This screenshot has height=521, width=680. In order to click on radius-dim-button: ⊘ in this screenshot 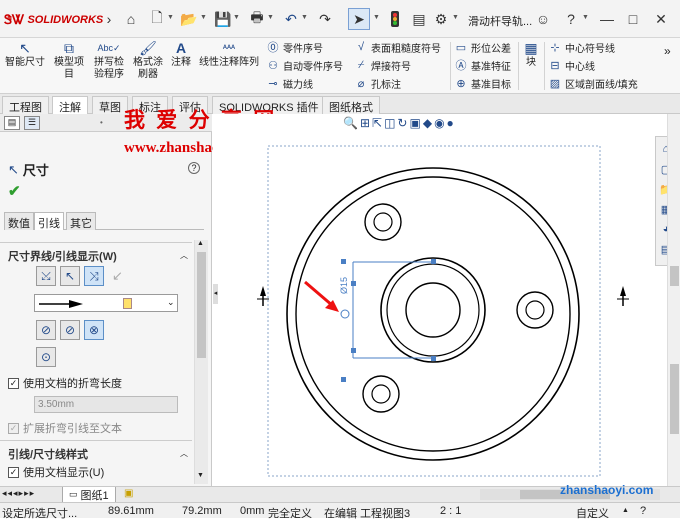, I will do `click(70, 330)`.